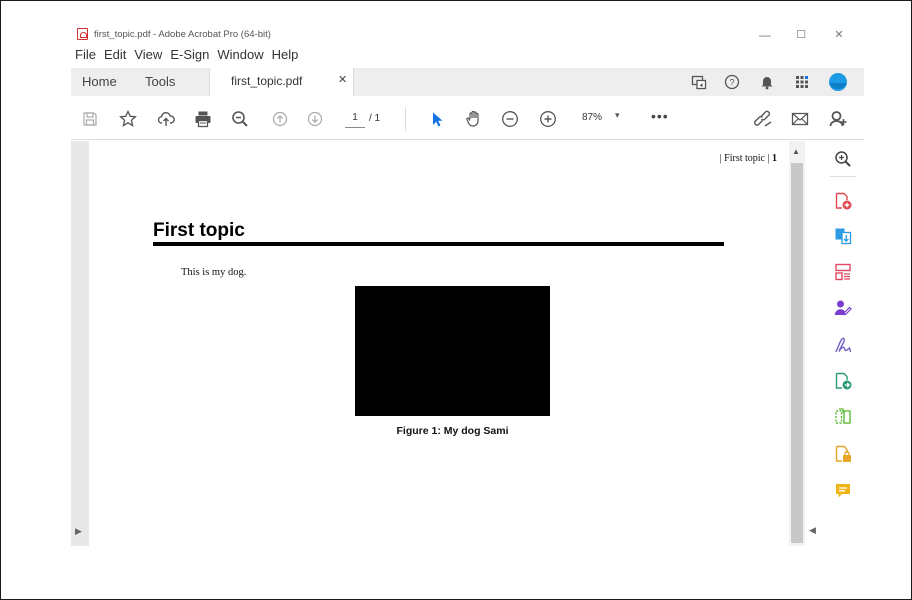 Image resolution: width=912 pixels, height=600 pixels. I want to click on minimize-button: —, so click(765, 35).